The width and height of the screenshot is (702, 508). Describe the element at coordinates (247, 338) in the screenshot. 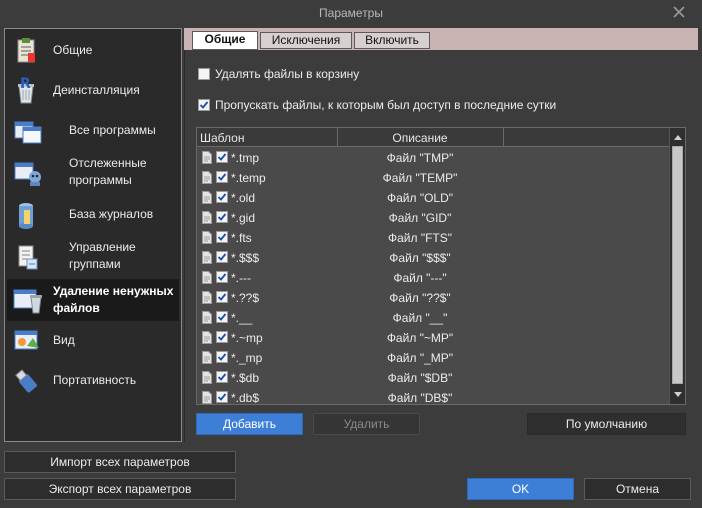

I see `pattern-cell: *.~mp` at that location.